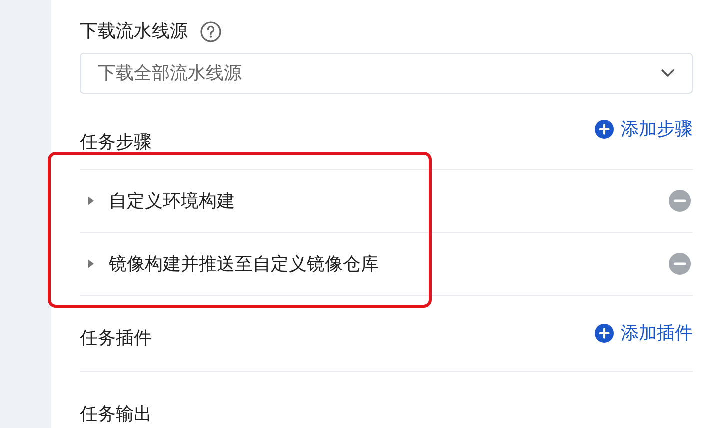  I want to click on section-title: 任务插件, so click(116, 338).